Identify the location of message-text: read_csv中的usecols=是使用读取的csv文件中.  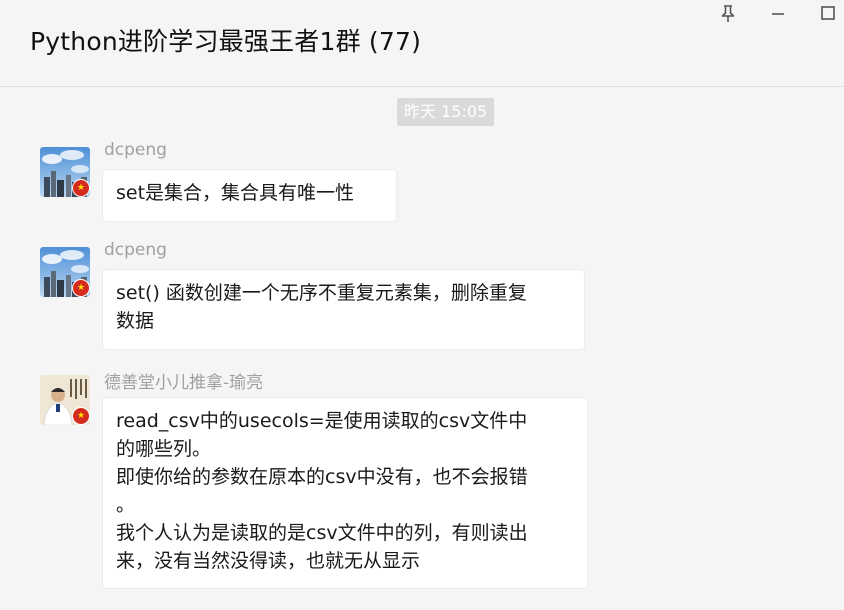
(322, 421).